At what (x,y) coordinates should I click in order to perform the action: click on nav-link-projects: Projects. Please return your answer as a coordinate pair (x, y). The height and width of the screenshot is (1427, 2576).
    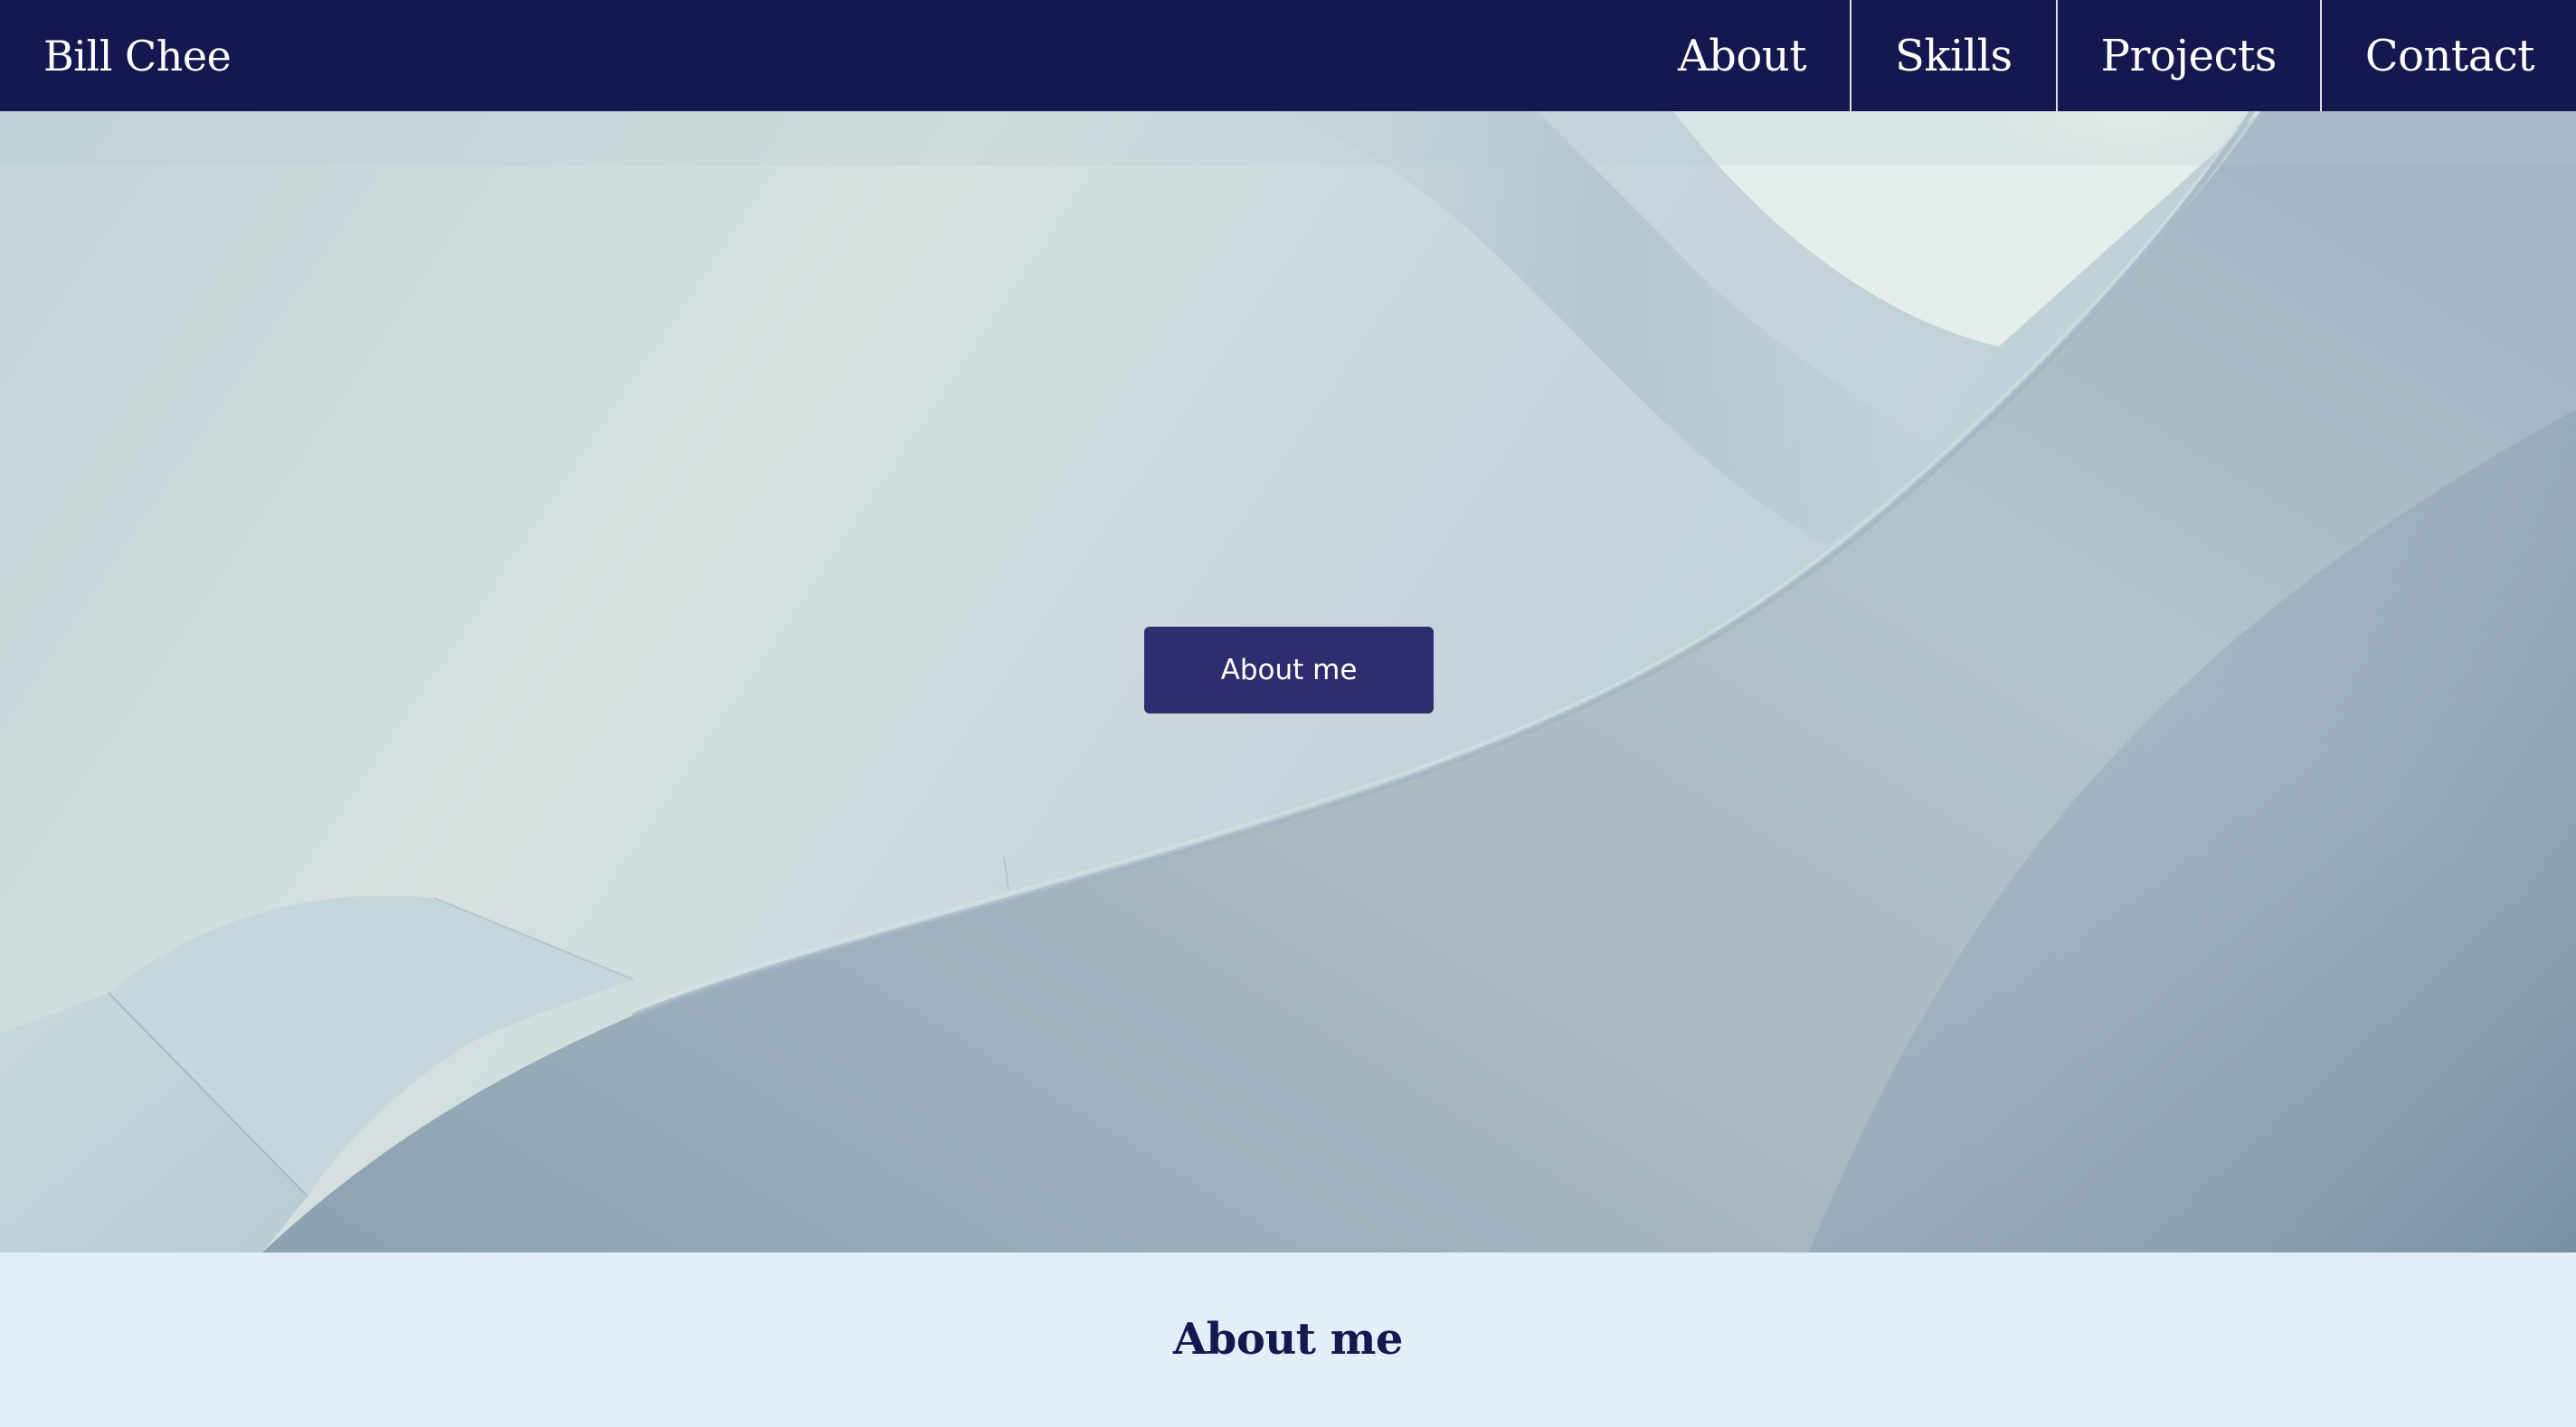
    Looking at the image, I should click on (2187, 56).